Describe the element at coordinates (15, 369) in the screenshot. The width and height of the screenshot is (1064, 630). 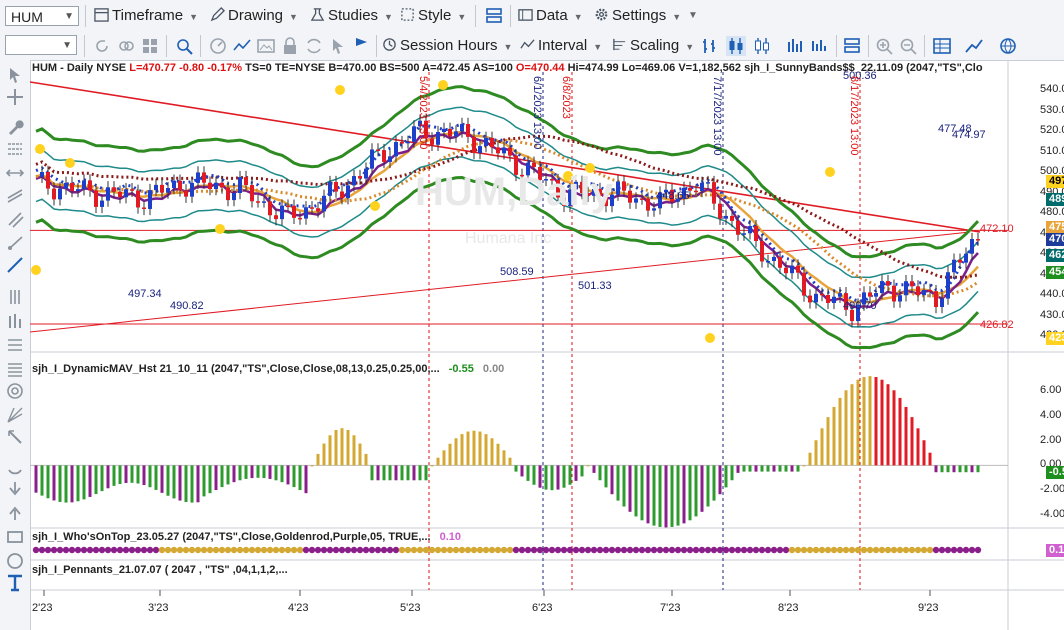
I see `list-icon` at that location.